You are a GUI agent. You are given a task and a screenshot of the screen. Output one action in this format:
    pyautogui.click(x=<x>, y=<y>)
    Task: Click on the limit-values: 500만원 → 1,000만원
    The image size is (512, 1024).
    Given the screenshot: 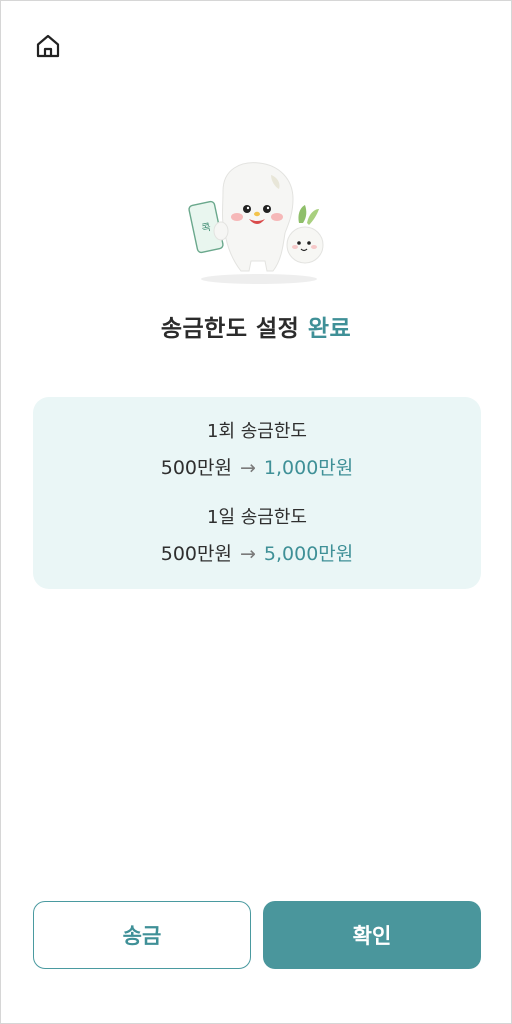 What is the action you would take?
    pyautogui.click(x=257, y=468)
    